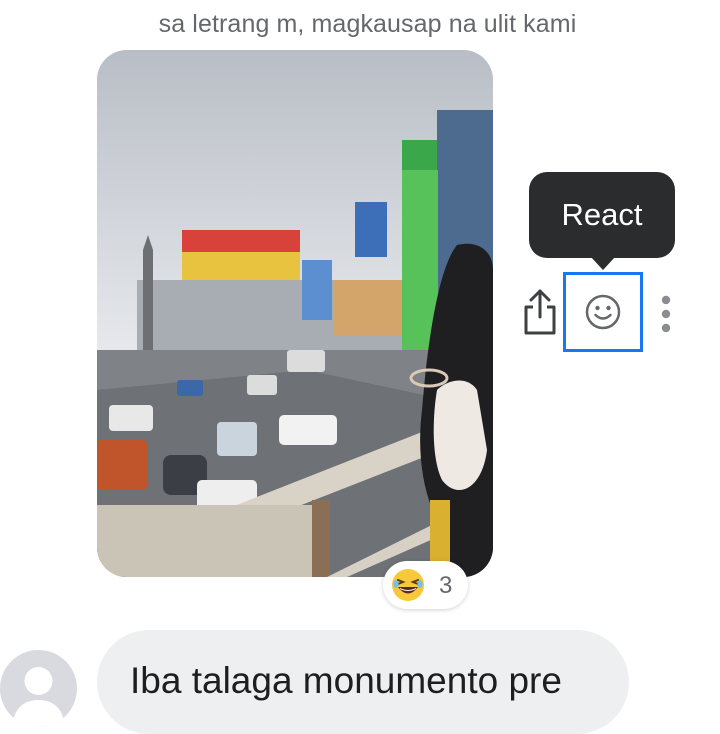  Describe the element at coordinates (408, 585) in the screenshot. I see `laughing-face-emoji` at that location.